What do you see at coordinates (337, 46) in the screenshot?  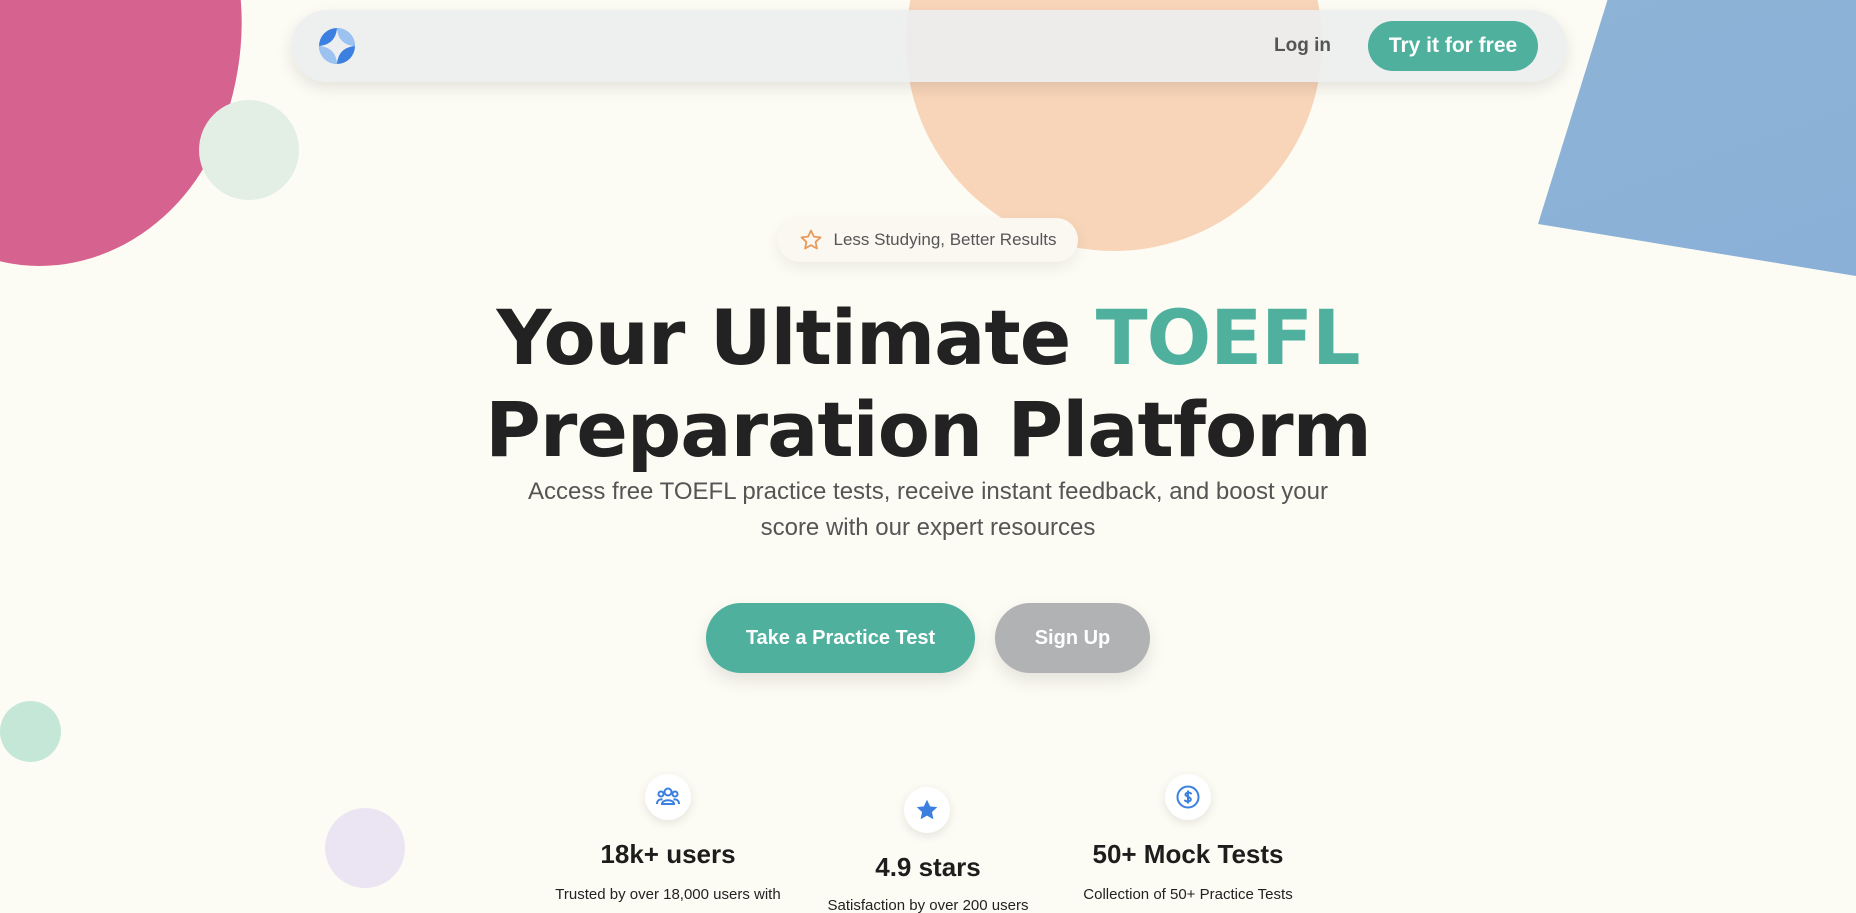 I see `logo-icon` at bounding box center [337, 46].